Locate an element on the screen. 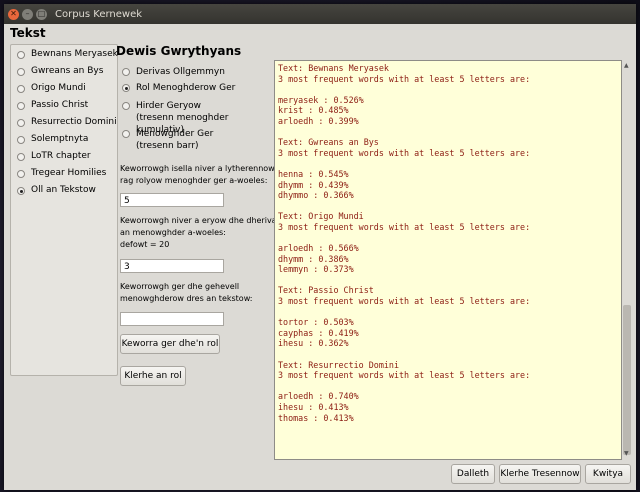  text-option-resurrectio-domini: Resurrectio Domini is located at coordinates (67, 122).